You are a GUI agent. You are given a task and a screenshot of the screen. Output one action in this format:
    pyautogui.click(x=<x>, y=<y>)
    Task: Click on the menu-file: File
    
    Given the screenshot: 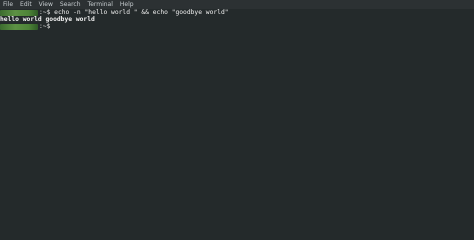 What is the action you would take?
    pyautogui.click(x=8, y=4)
    